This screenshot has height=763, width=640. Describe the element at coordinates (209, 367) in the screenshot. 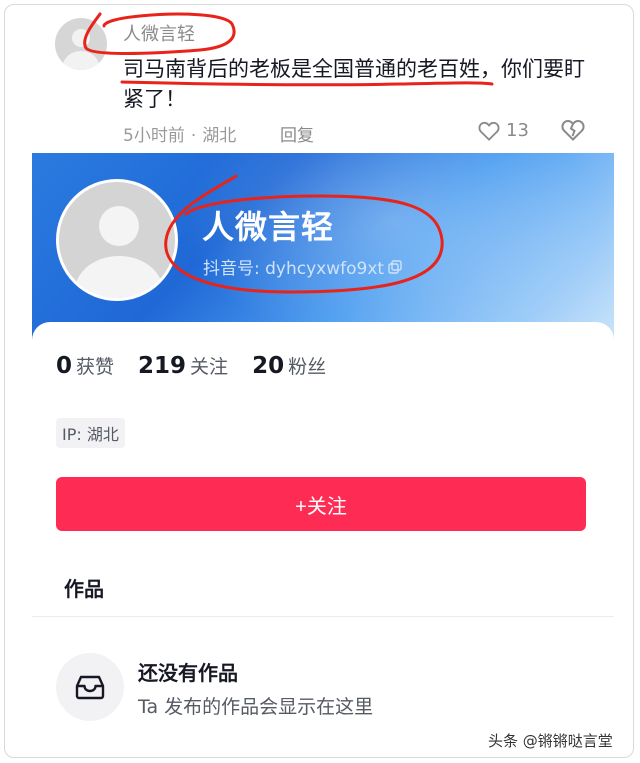

I see `stat-following-label: 关注` at that location.